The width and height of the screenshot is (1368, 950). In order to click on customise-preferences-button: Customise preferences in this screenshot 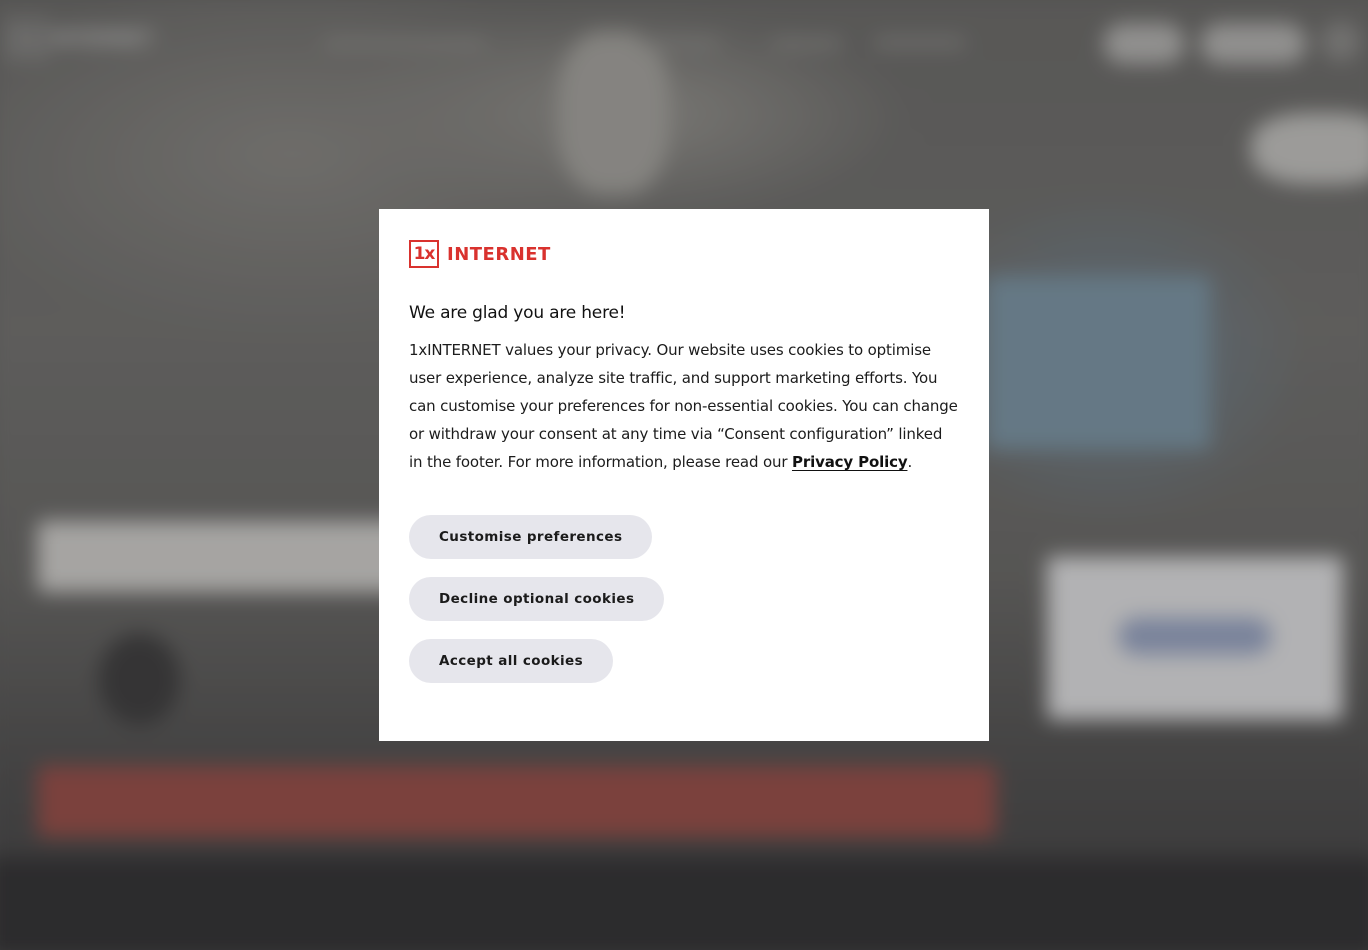, I will do `click(531, 537)`.